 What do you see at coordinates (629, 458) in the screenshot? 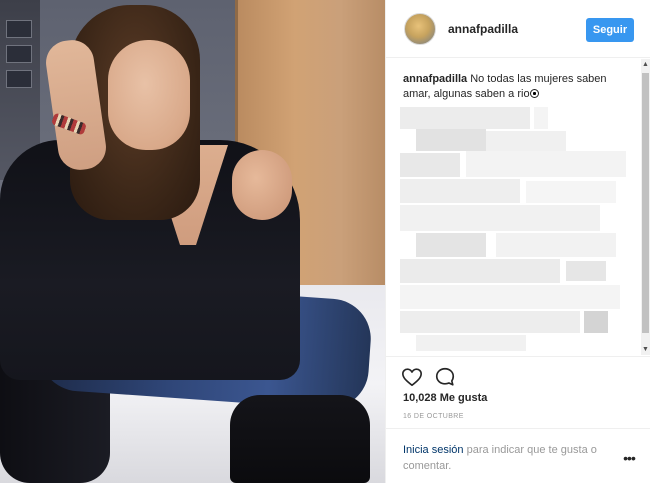
I see `more-dots-icon: •••` at bounding box center [629, 458].